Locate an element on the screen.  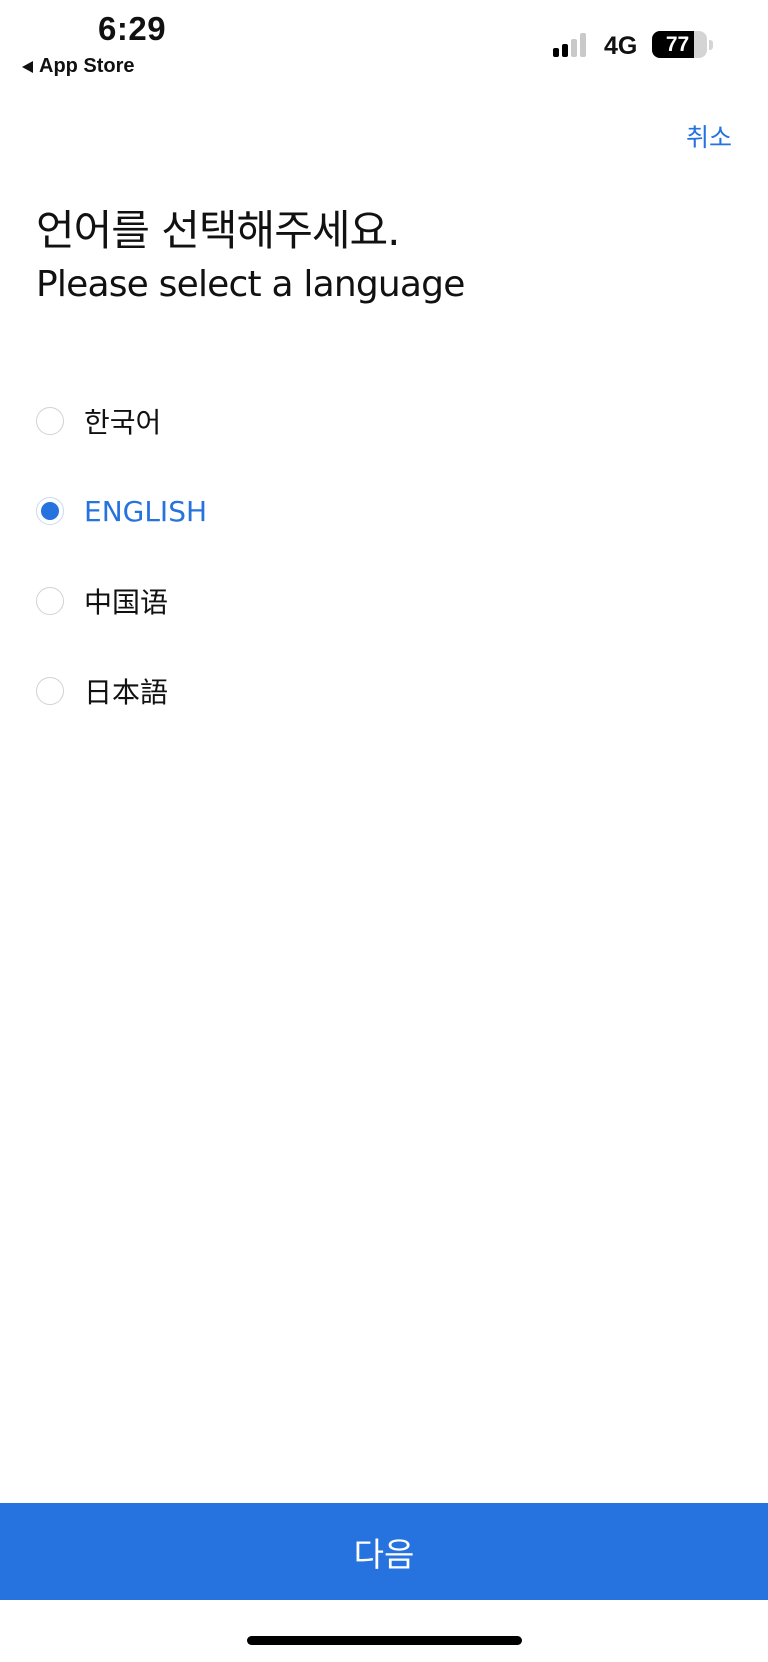
language-option: ENGLISH is located at coordinates (376, 511).